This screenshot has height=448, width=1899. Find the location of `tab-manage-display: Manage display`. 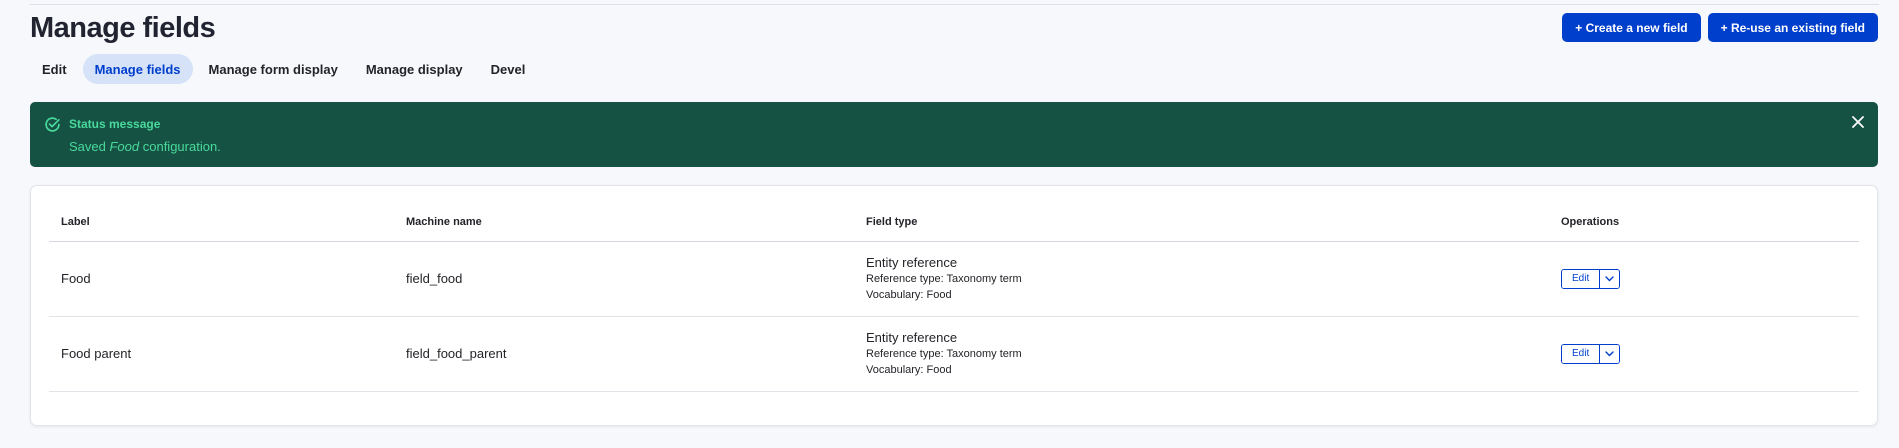

tab-manage-display: Manage display is located at coordinates (414, 69).